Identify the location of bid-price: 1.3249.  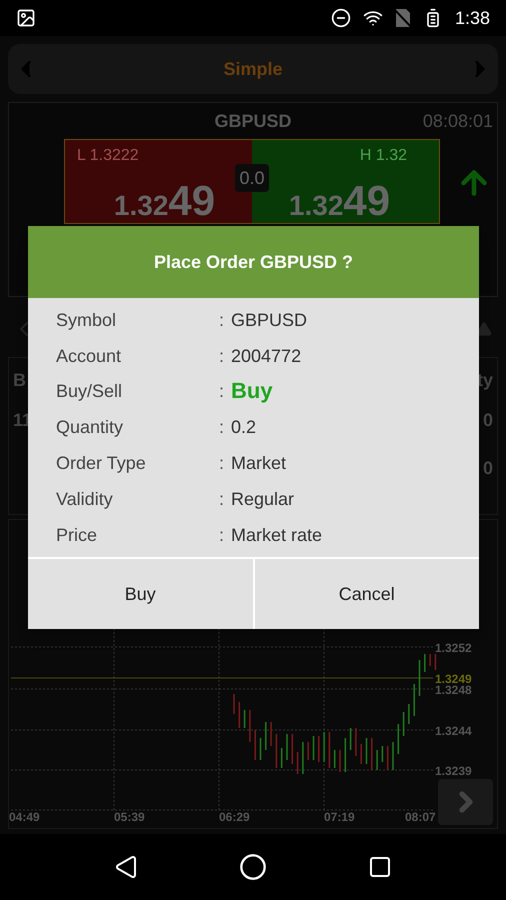
(165, 203).